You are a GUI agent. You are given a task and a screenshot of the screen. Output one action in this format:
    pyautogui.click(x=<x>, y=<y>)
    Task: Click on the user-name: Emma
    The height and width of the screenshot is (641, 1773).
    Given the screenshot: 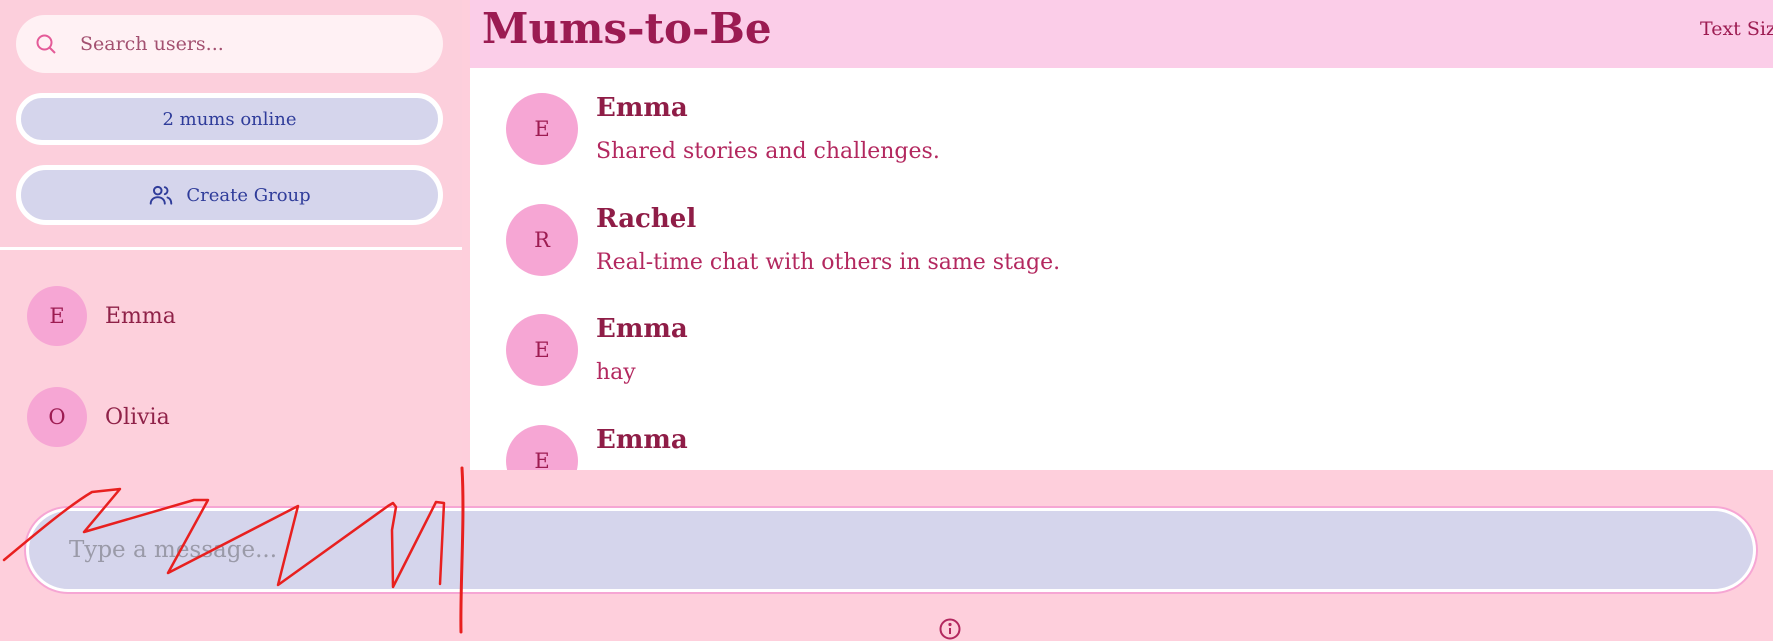 What is the action you would take?
    pyautogui.click(x=140, y=316)
    